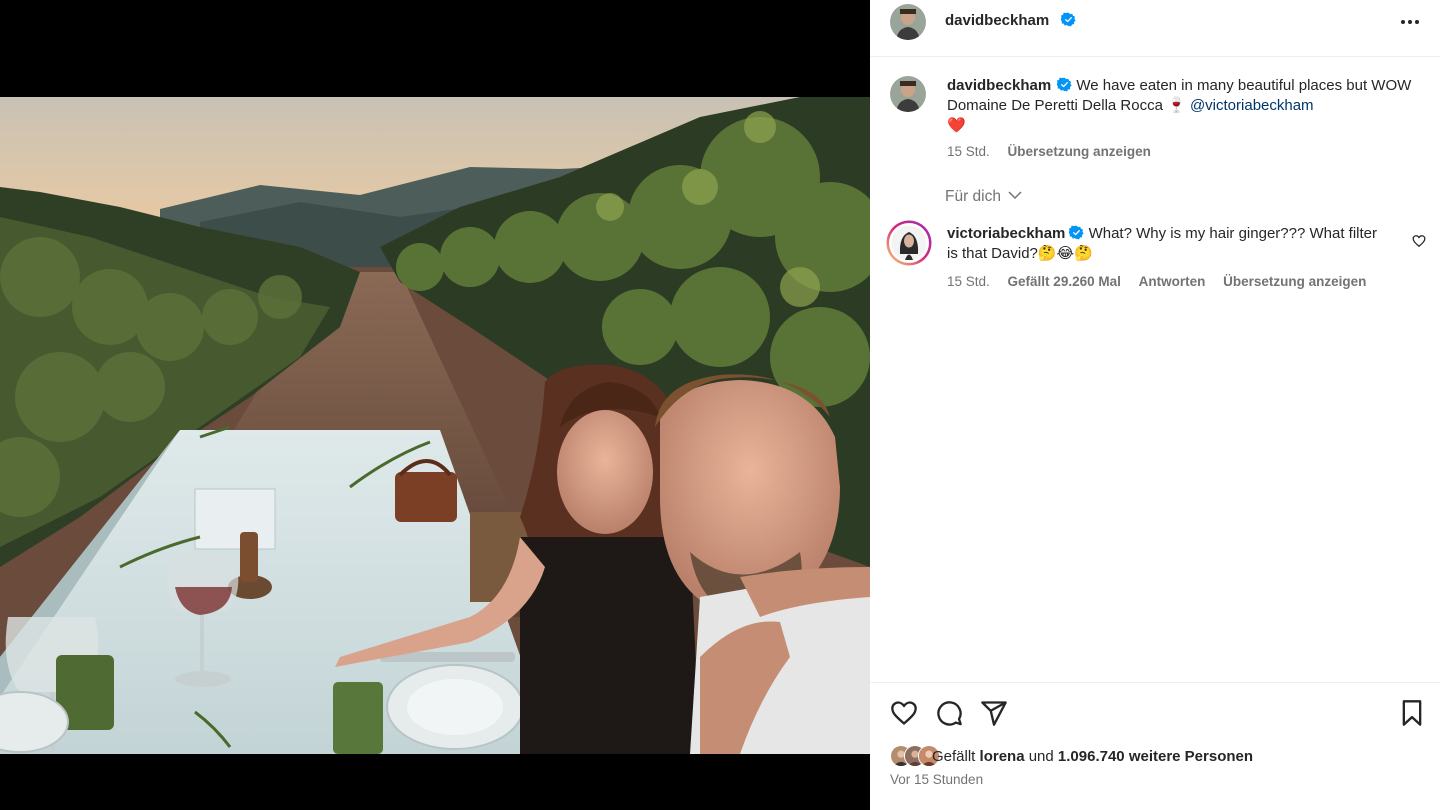  What do you see at coordinates (1064, 281) in the screenshot?
I see `comment-likes-count: Gefällt 29.260 Mal` at bounding box center [1064, 281].